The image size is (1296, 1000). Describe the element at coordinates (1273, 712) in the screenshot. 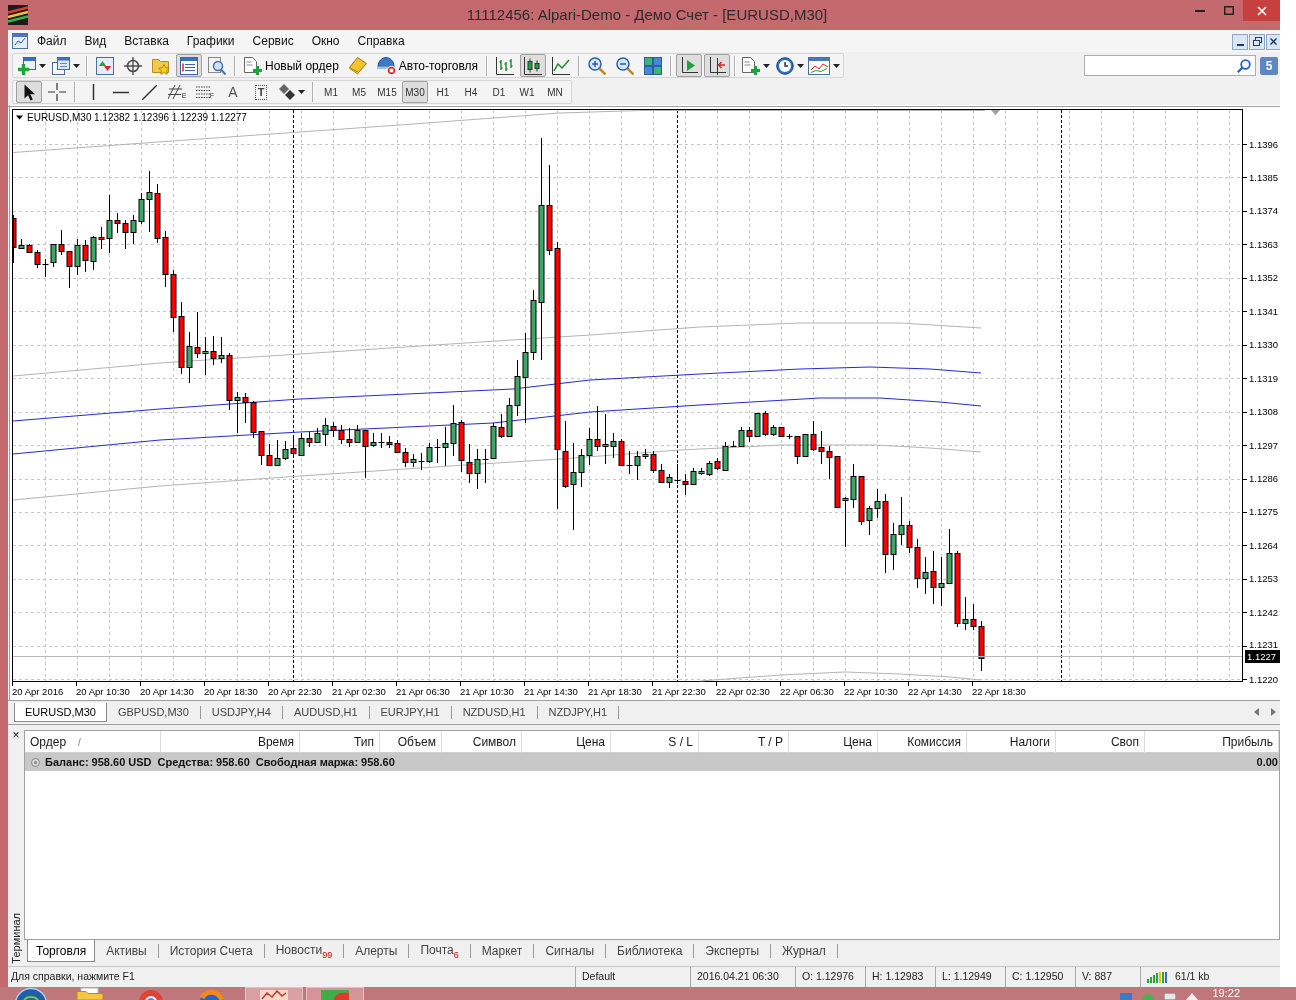

I see `scroll-right-icon` at that location.